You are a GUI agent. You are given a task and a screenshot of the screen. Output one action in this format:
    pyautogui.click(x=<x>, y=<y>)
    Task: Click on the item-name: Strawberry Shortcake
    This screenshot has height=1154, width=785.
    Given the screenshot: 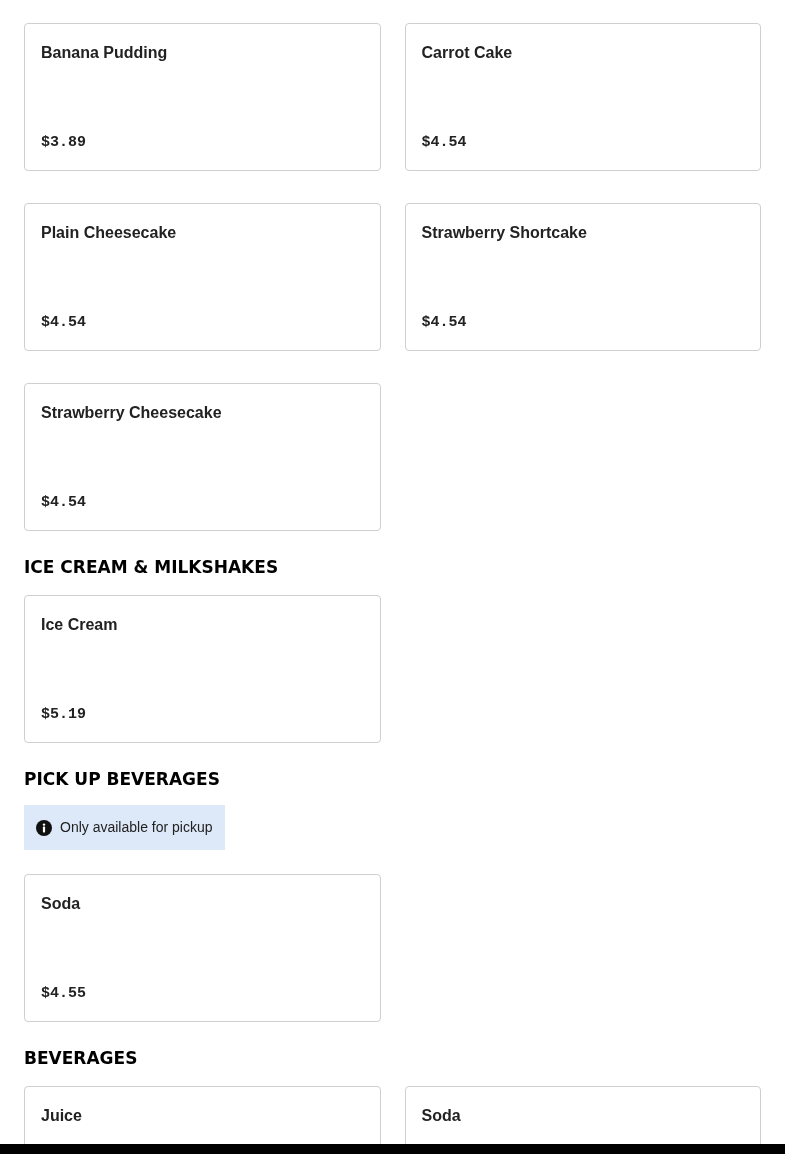 What is the action you would take?
    pyautogui.click(x=504, y=233)
    